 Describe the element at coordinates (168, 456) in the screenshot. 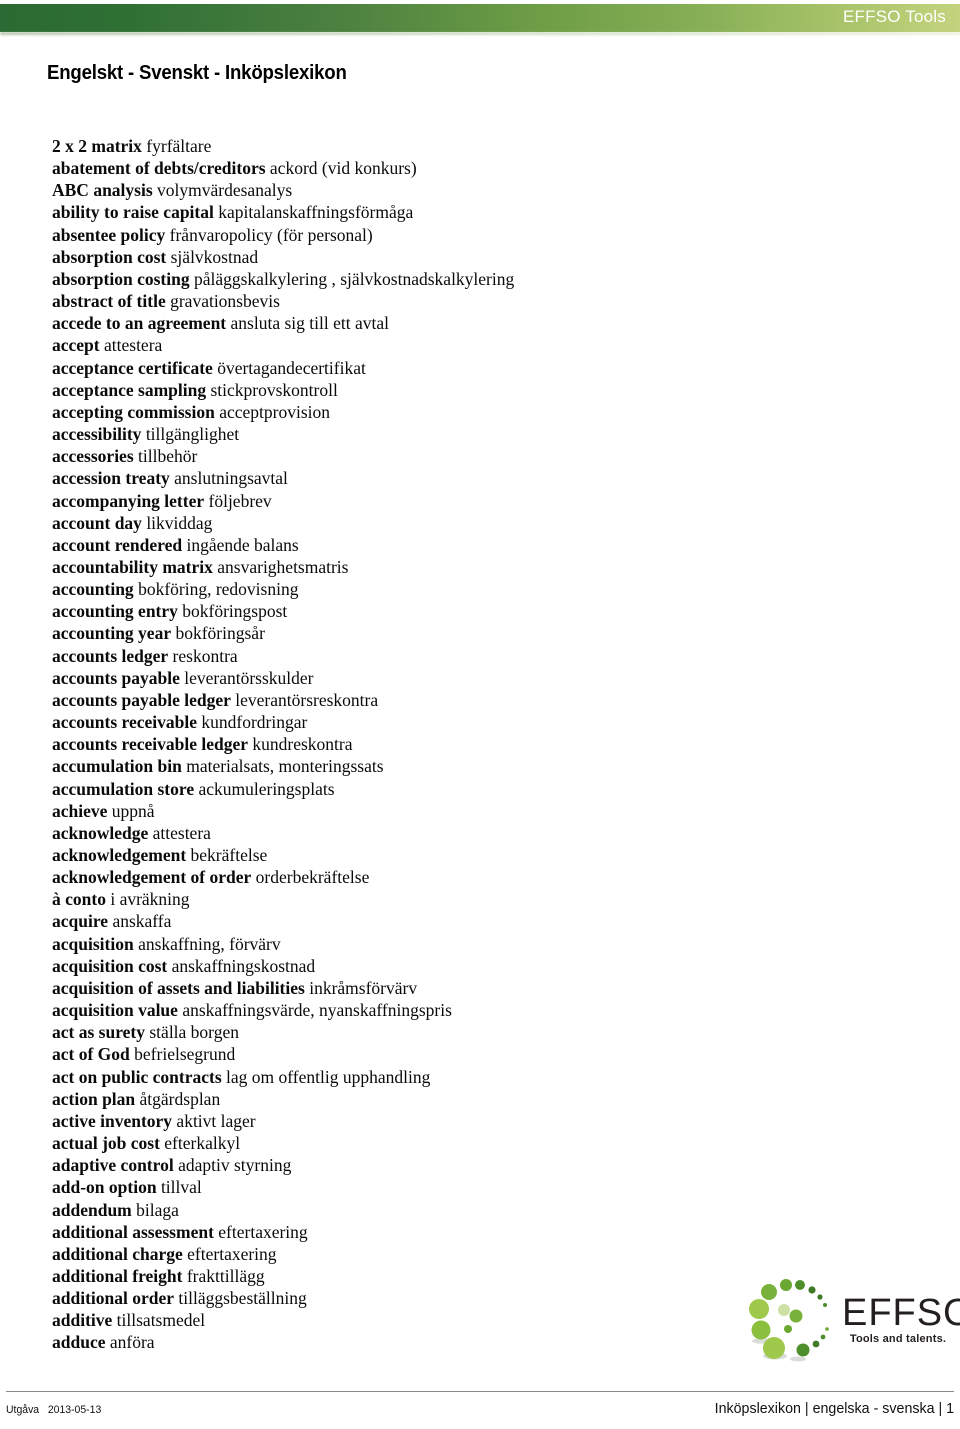

I see `glossary-definition: tillbehör` at that location.